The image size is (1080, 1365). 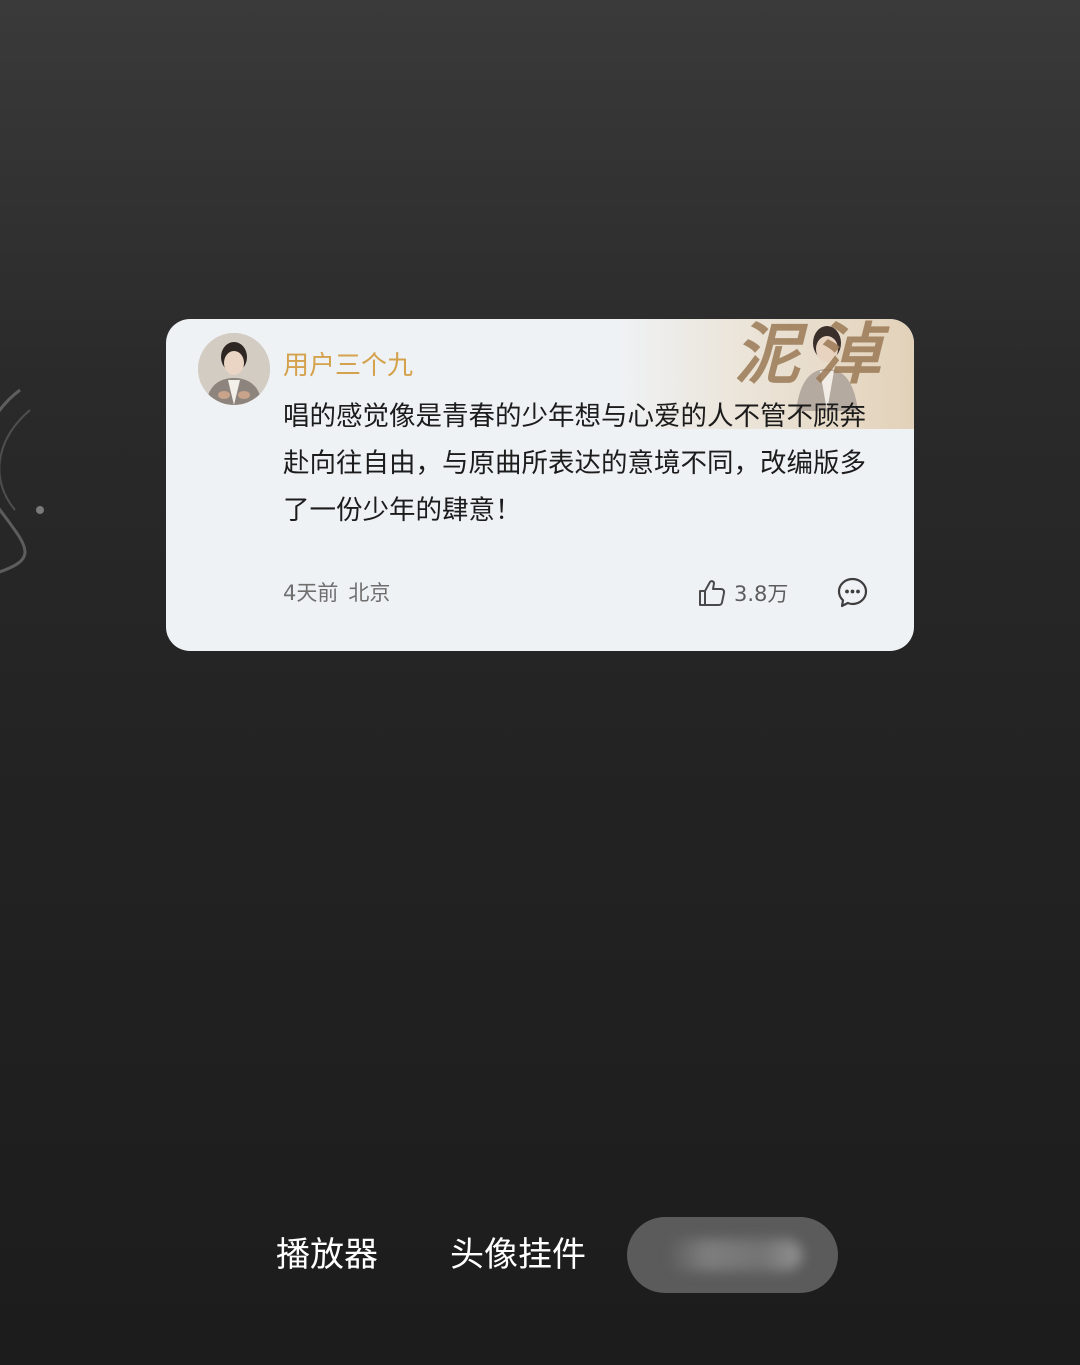 I want to click on avatar, so click(x=234, y=369).